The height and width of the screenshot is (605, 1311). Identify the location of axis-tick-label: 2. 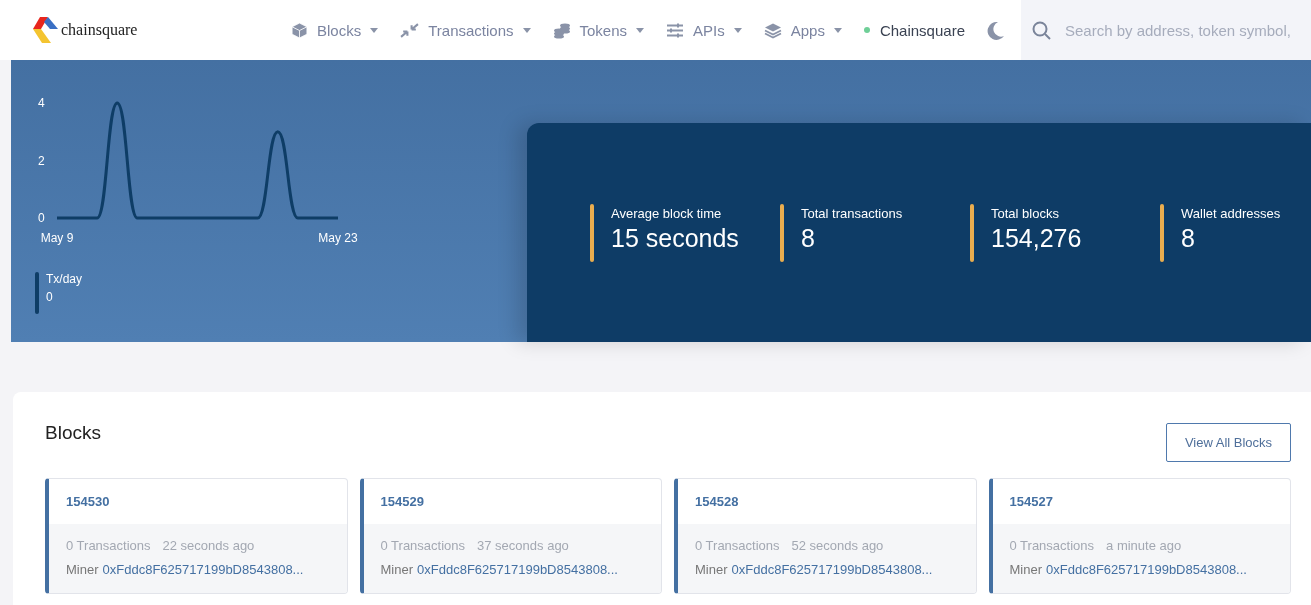
(41, 160).